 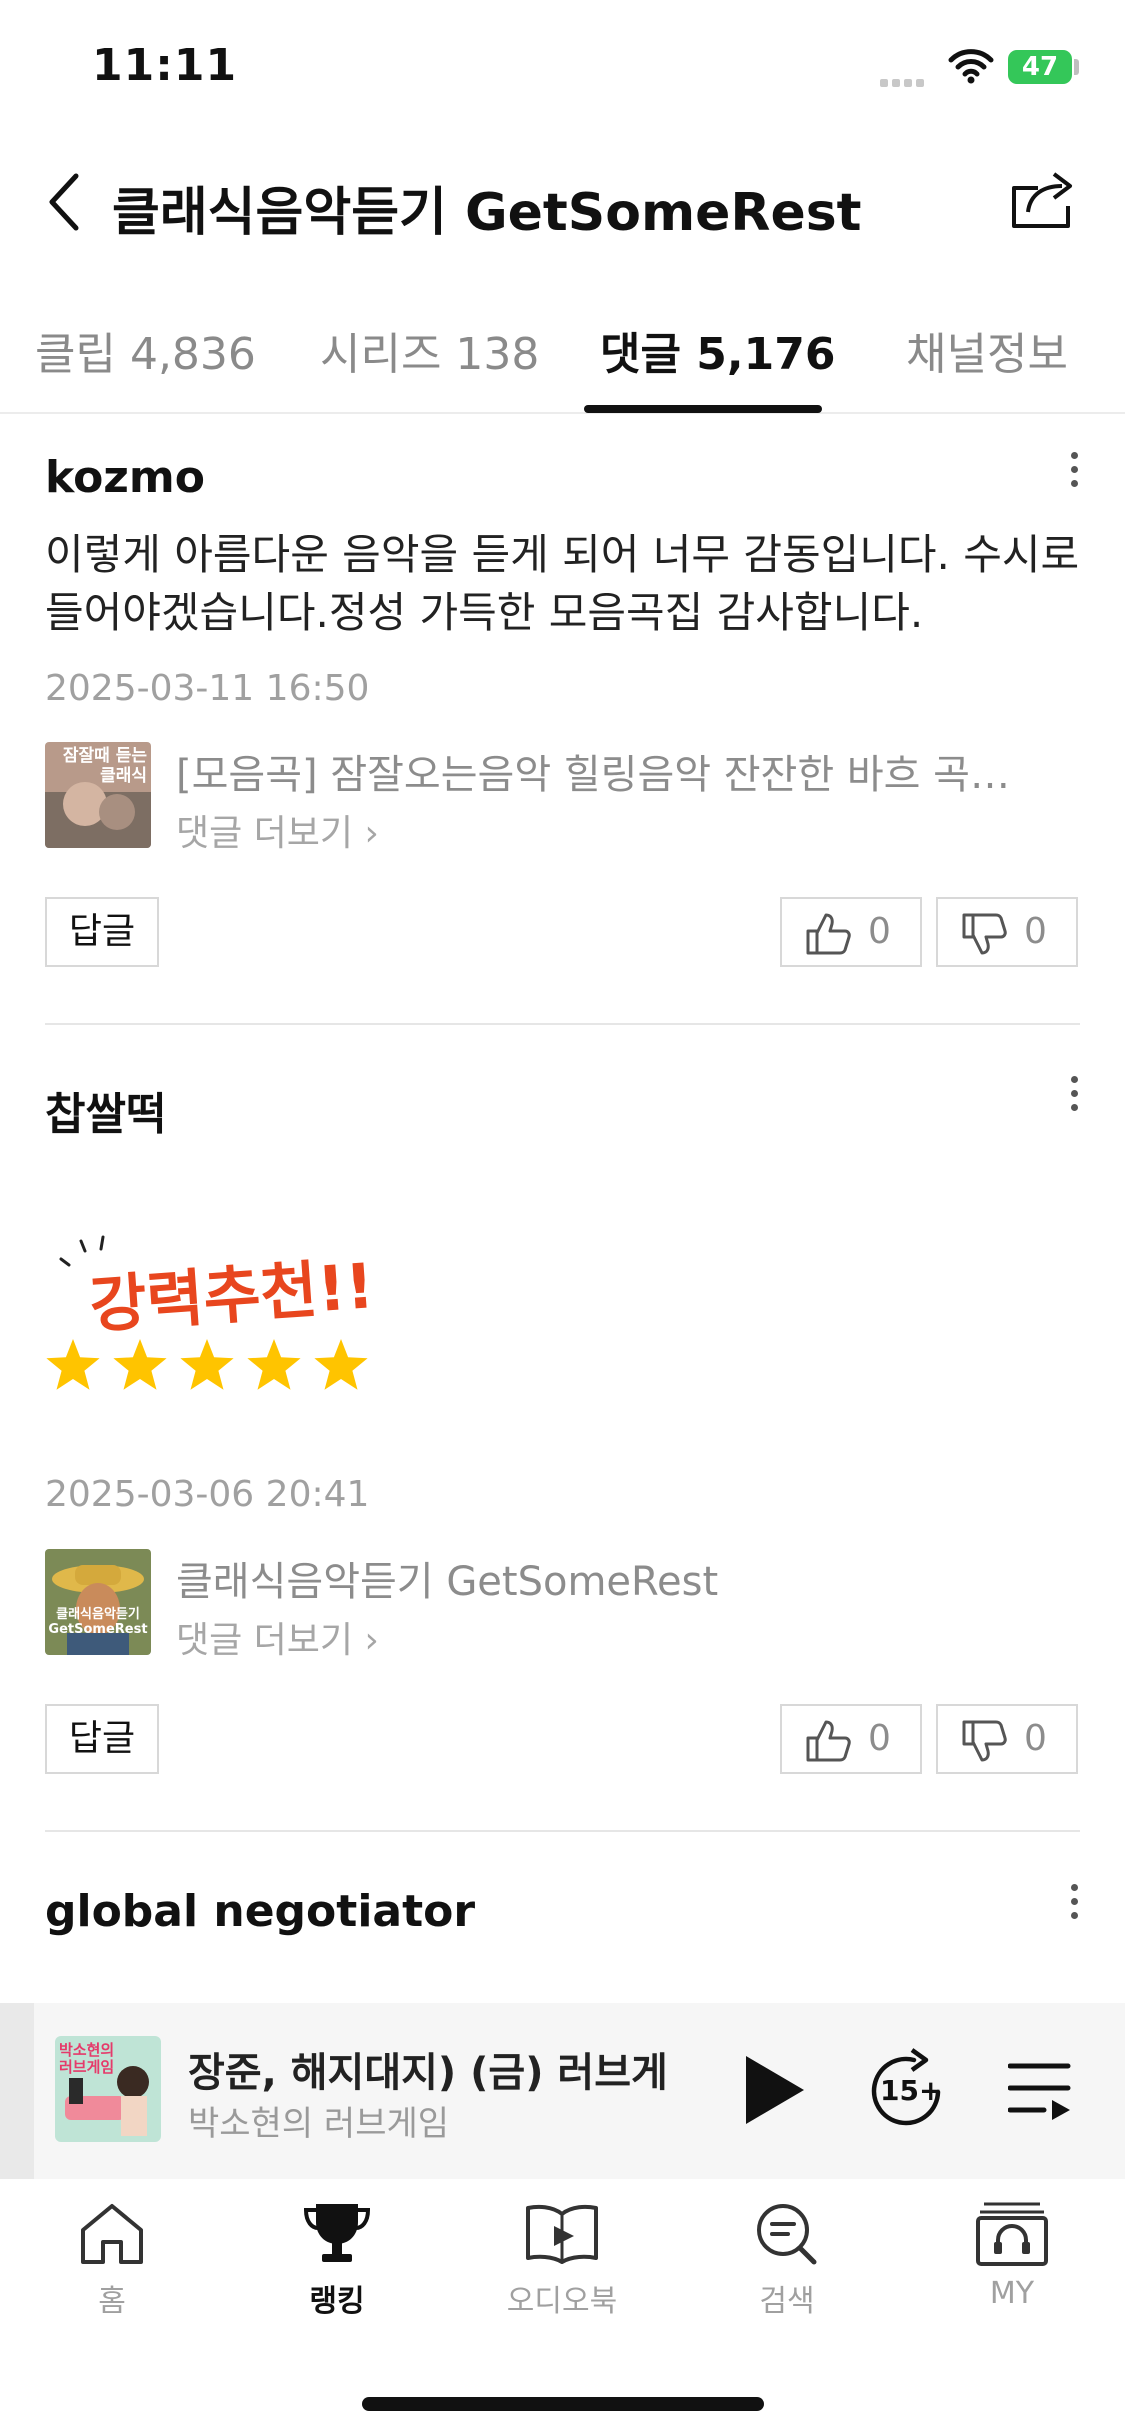 What do you see at coordinates (787, 2234) in the screenshot?
I see `search-icon` at bounding box center [787, 2234].